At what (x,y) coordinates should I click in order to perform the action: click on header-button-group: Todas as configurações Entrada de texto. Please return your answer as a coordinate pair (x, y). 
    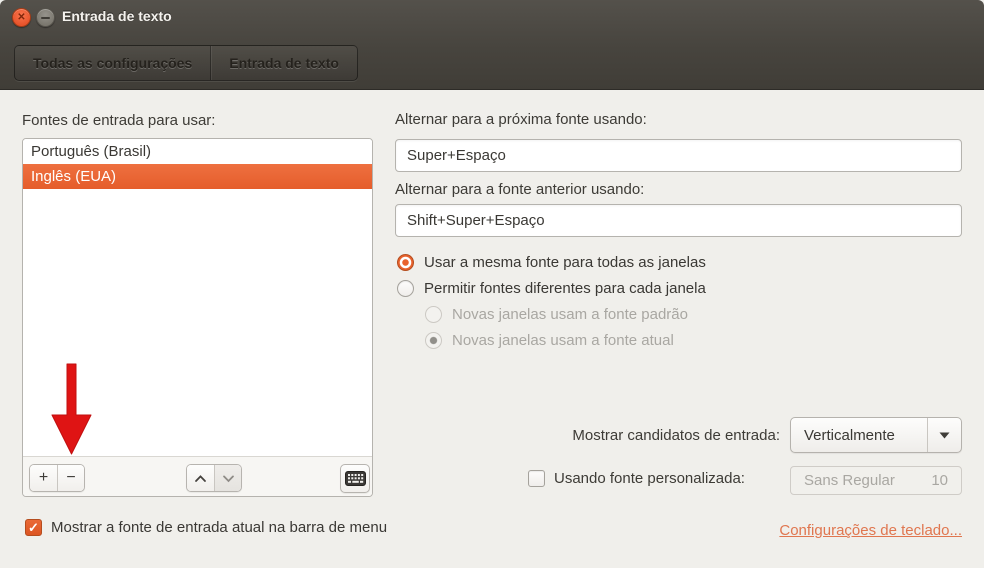
    Looking at the image, I should click on (186, 63).